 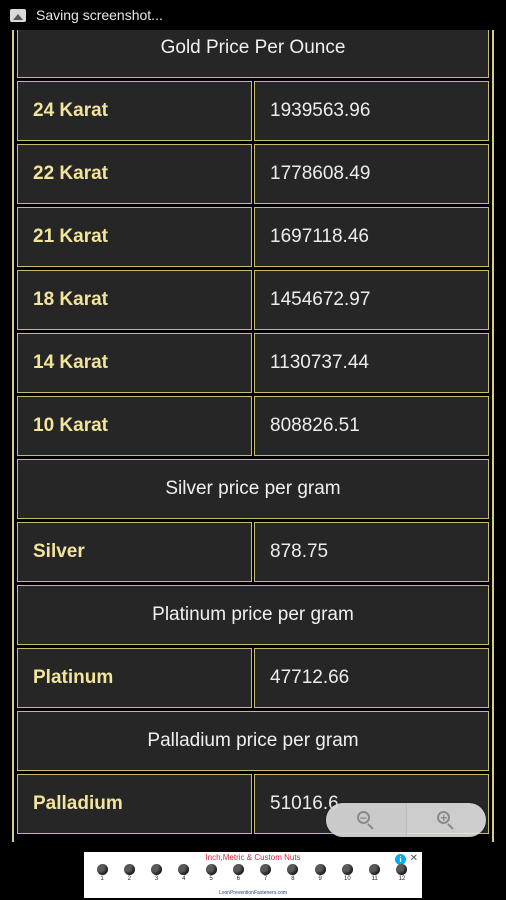 I want to click on image-icon, so click(x=18, y=15).